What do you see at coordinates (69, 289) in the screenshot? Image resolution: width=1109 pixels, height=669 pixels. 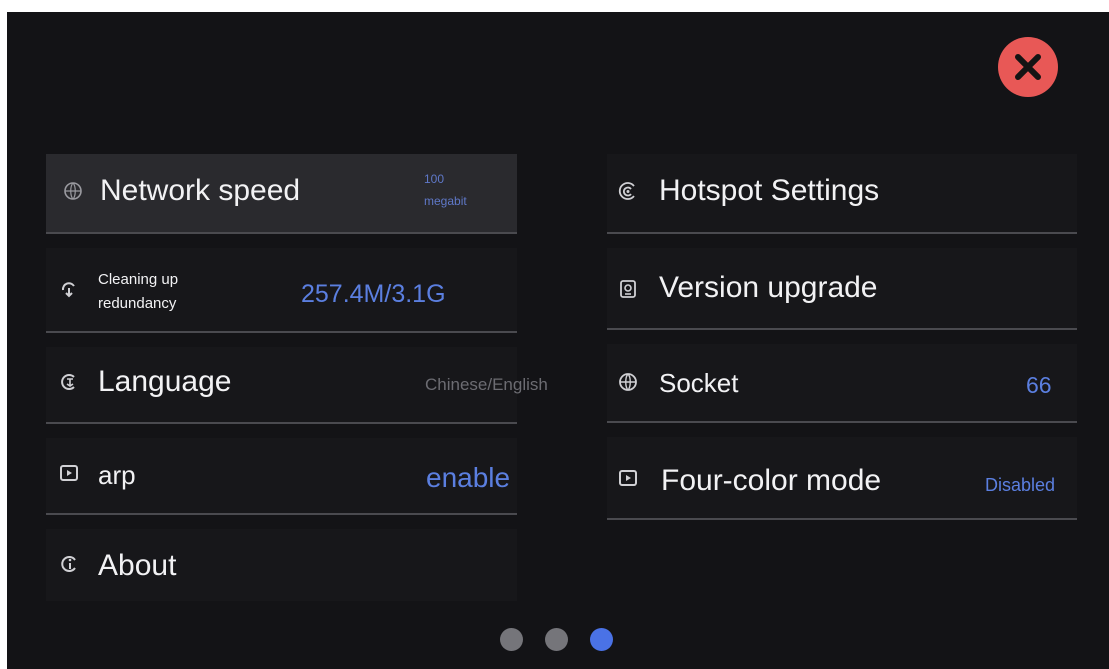 I see `clean-icon` at bounding box center [69, 289].